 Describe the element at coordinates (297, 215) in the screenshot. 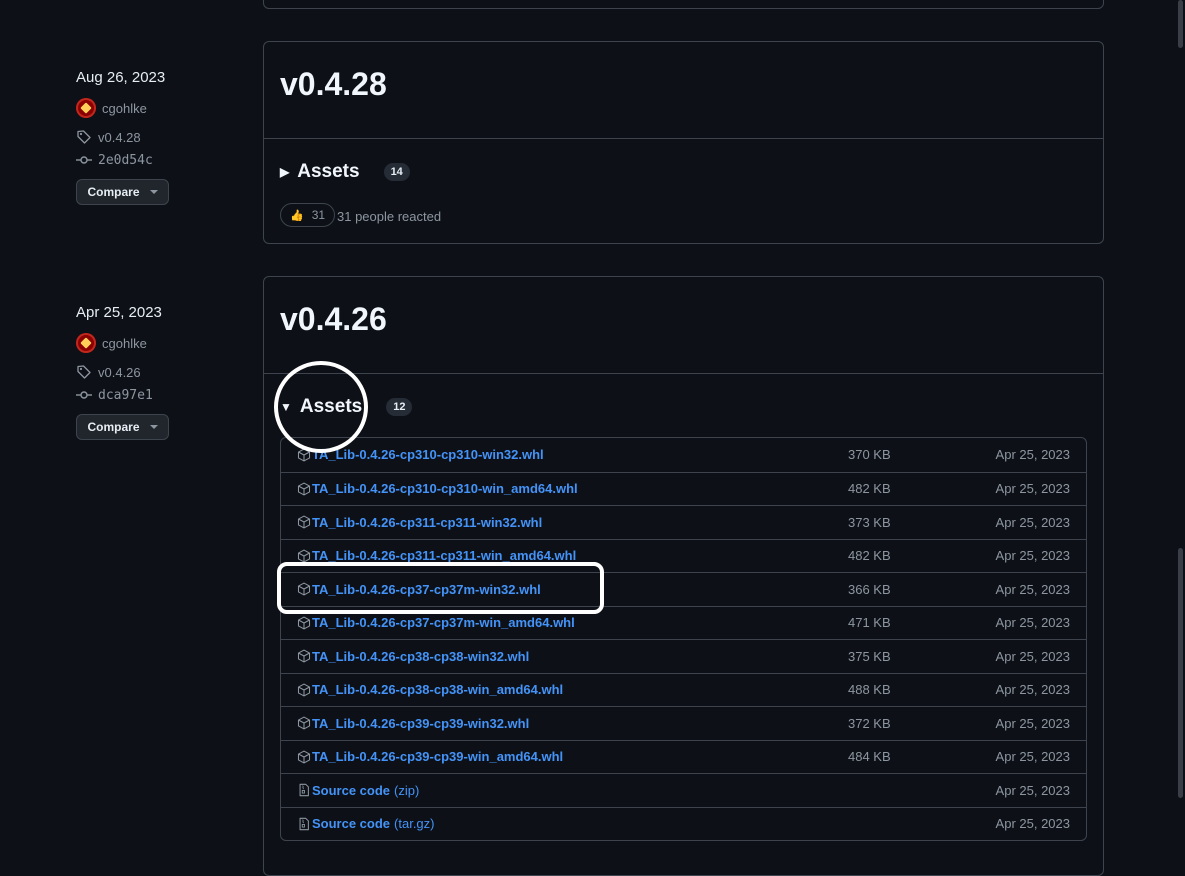

I see `thumbs-up-icon: 👍` at that location.